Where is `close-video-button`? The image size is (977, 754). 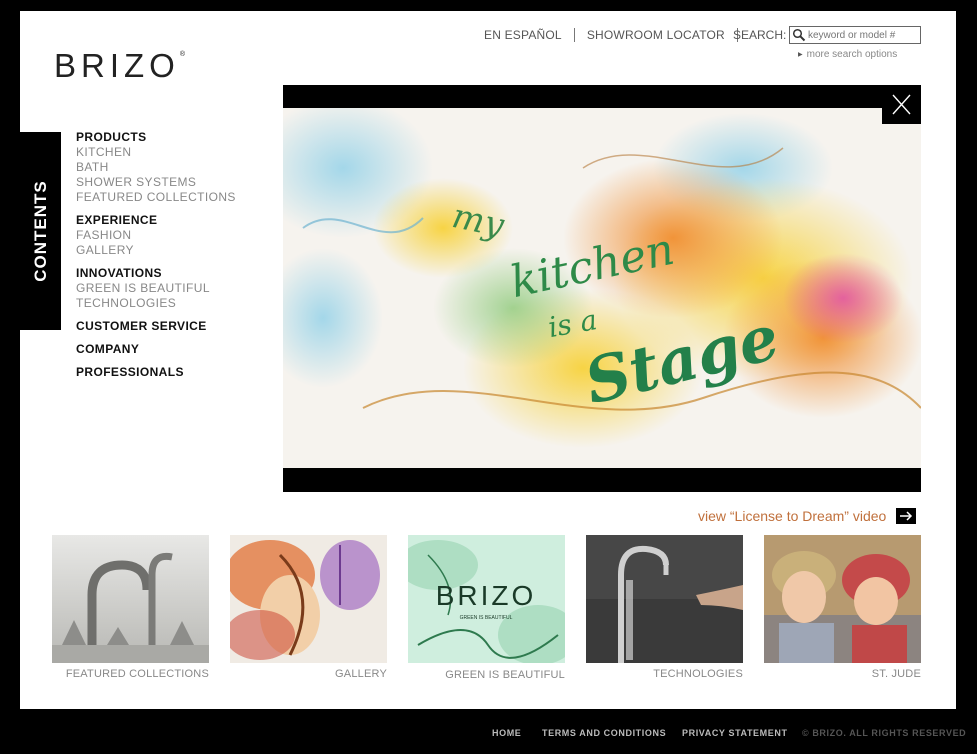
close-video-button is located at coordinates (901, 104).